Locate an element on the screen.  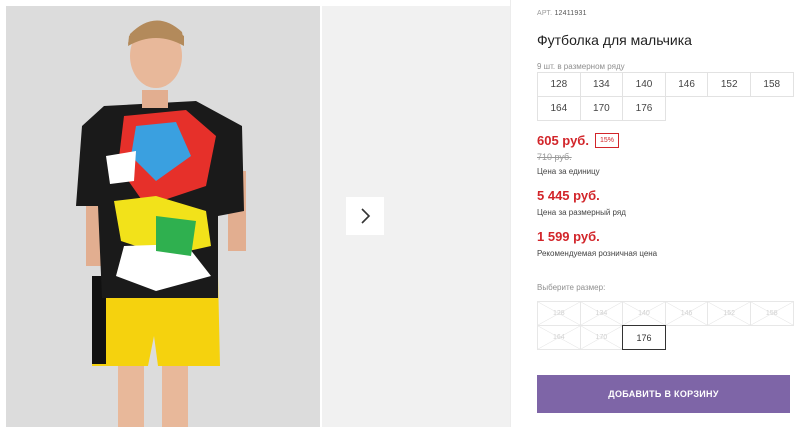
row-price: 5 445 руб. is located at coordinates (568, 195).